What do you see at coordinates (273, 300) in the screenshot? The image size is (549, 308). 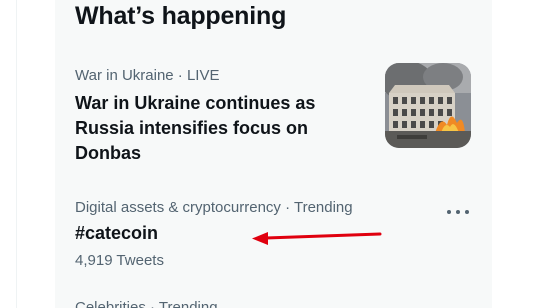 I see `trend-item-celebrities: Celebrities · Trending` at bounding box center [273, 300].